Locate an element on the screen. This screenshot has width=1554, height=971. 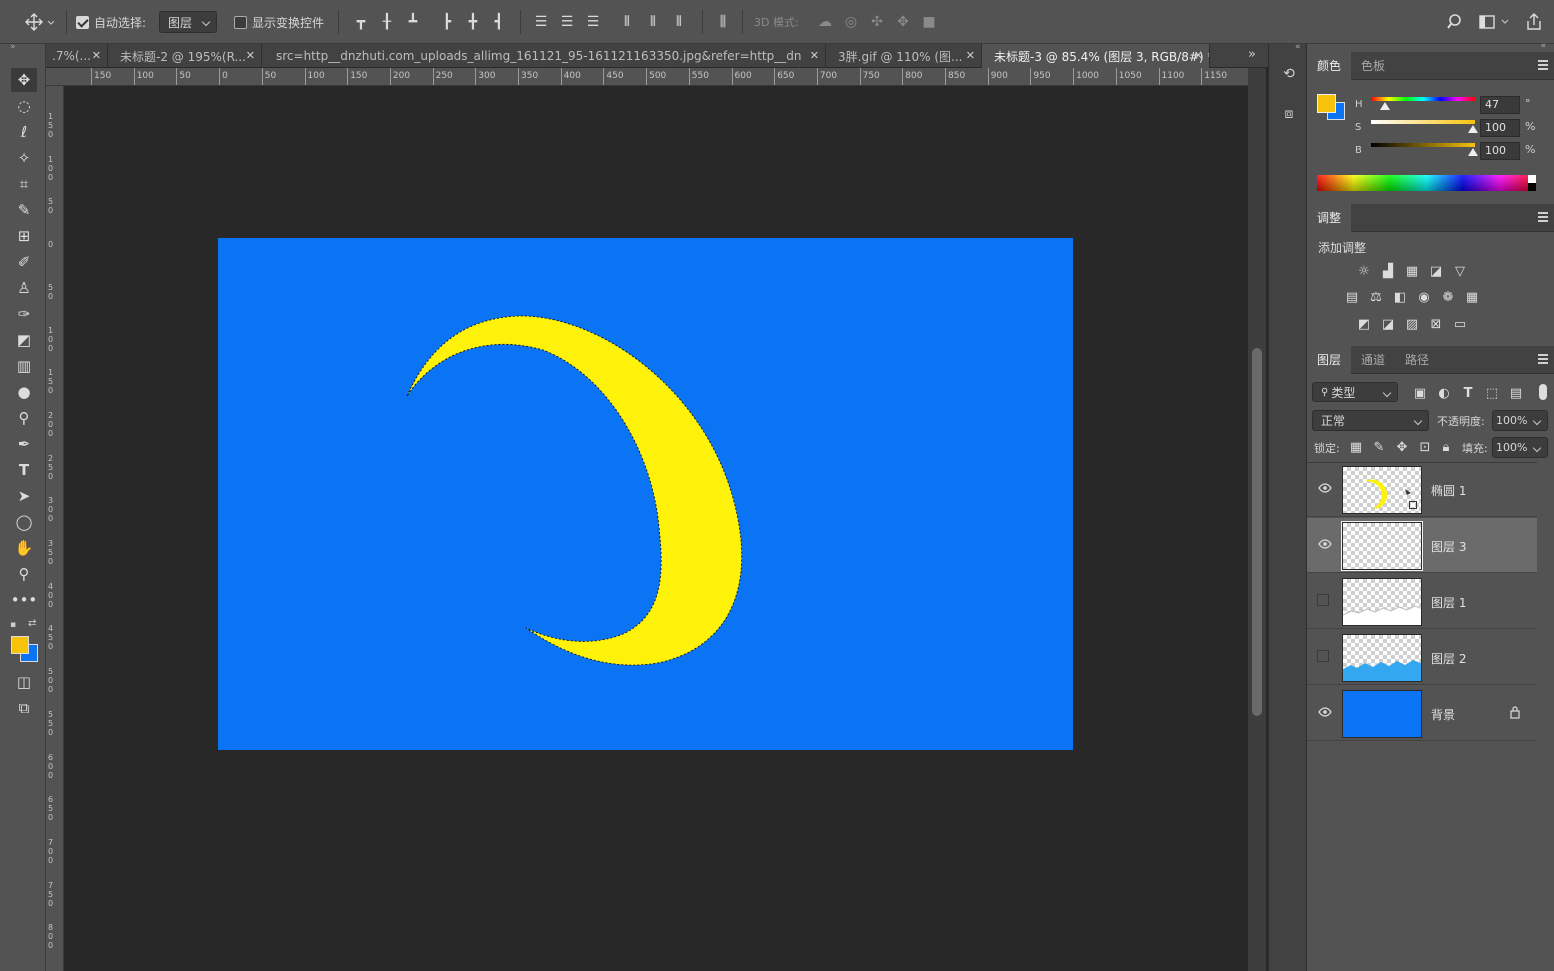
search-icon is located at coordinates (1456, 22).